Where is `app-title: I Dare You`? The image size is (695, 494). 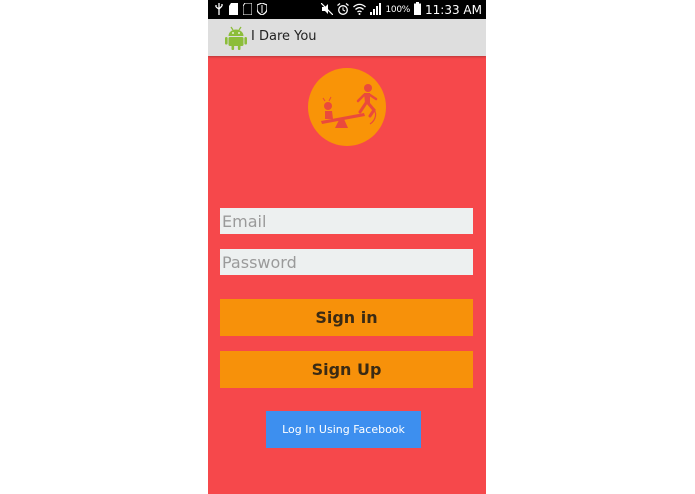
app-title: I Dare You is located at coordinates (284, 36).